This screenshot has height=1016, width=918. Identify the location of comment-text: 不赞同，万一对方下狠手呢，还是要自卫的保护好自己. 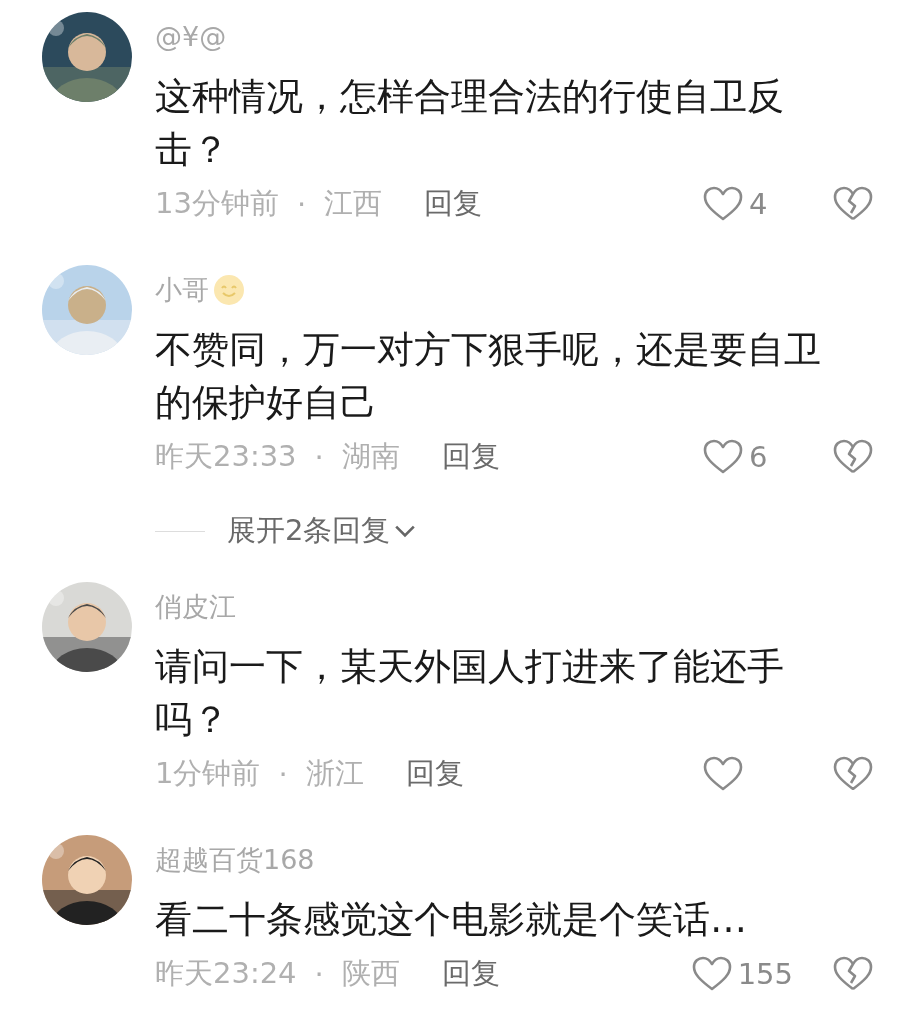
(488, 376).